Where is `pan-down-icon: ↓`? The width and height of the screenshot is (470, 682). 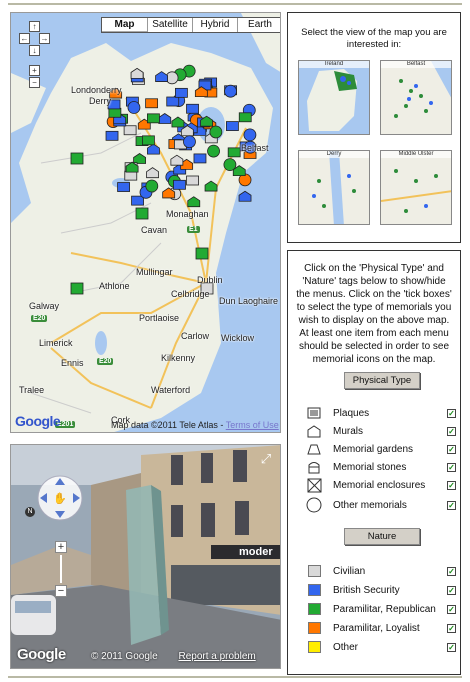 pan-down-icon: ↓ is located at coordinates (34, 50).